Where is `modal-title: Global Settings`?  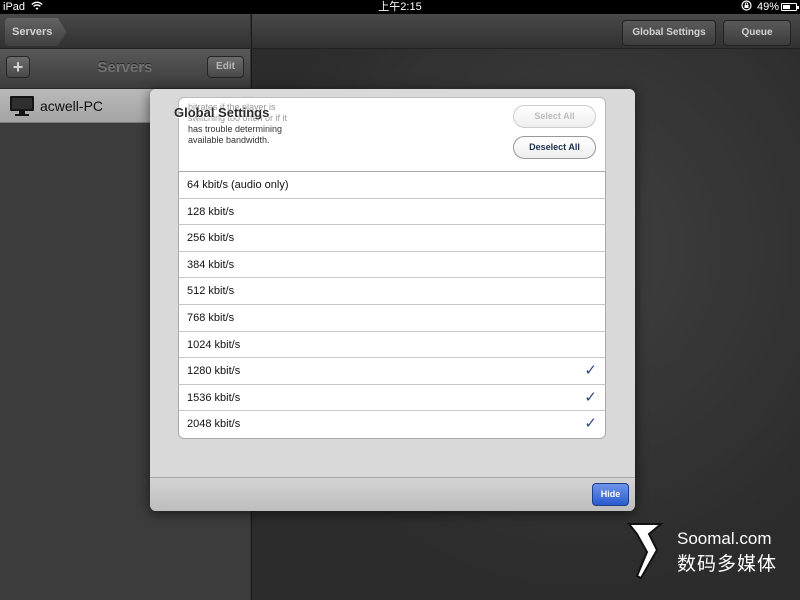
modal-title: Global Settings is located at coordinates (222, 112).